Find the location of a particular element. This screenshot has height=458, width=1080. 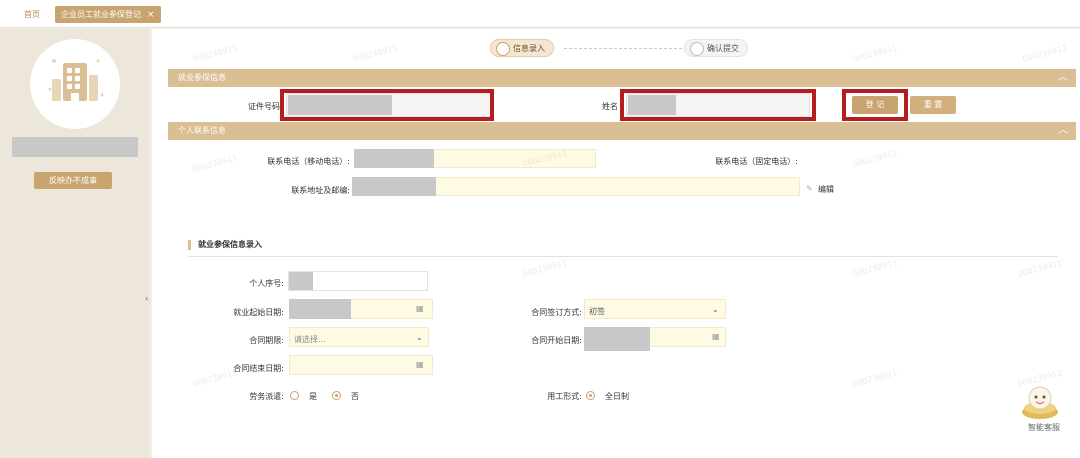

highlight-id-number is located at coordinates (387, 105).